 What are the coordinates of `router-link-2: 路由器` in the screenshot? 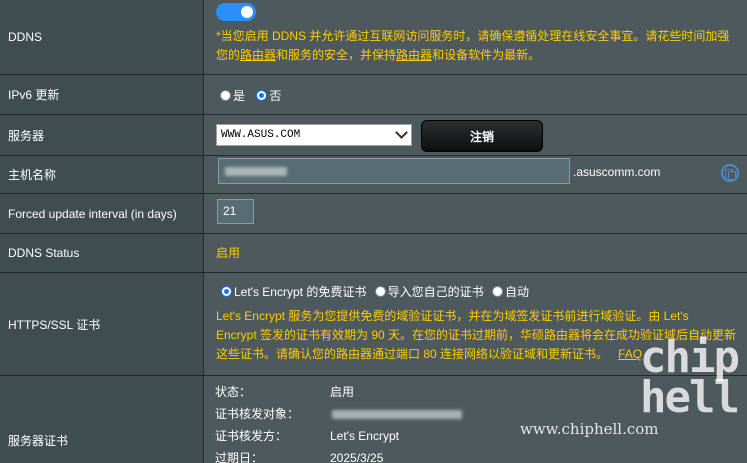 It's located at (414, 55).